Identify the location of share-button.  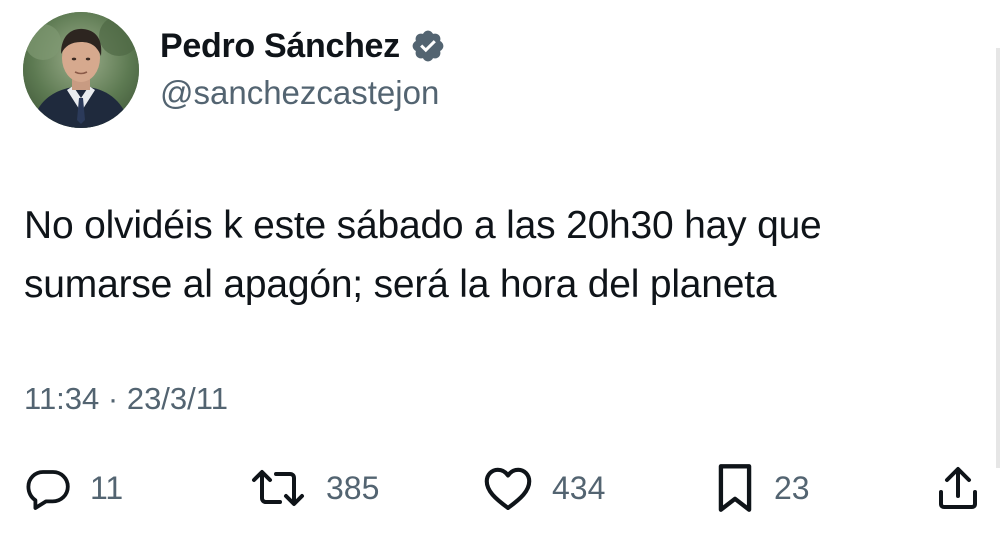
(958, 488).